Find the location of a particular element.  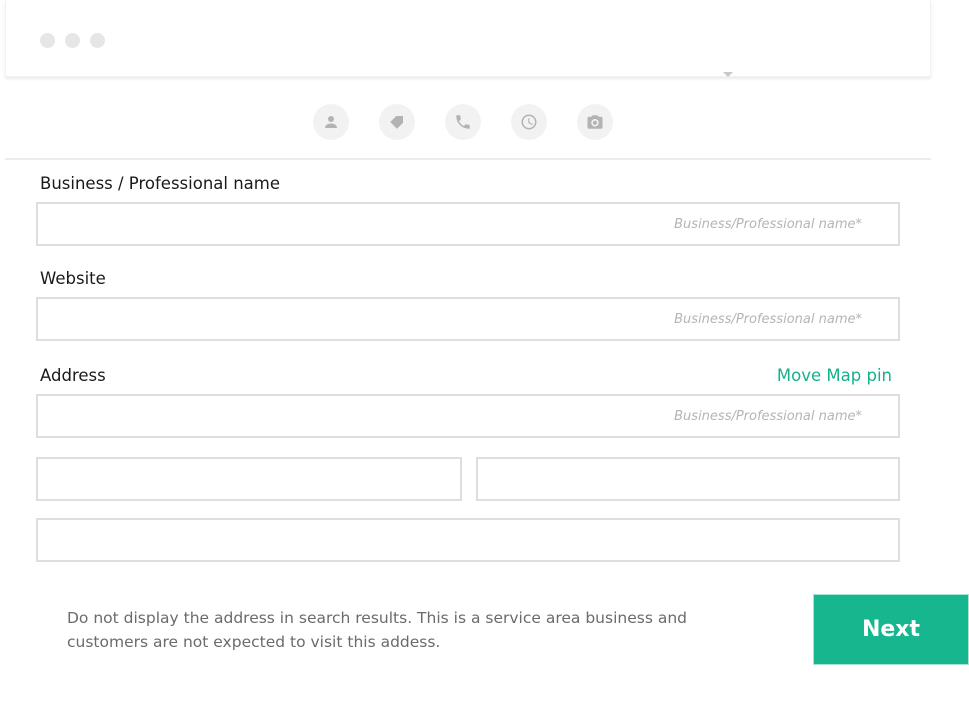

camera-icon is located at coordinates (595, 122).